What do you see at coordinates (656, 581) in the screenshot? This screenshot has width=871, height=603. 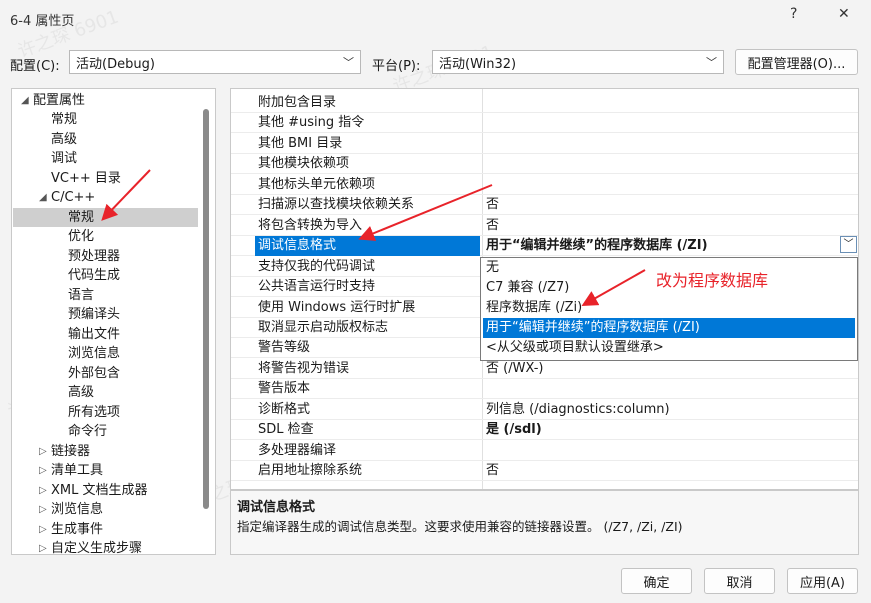 I see `ok-button: 确定` at bounding box center [656, 581].